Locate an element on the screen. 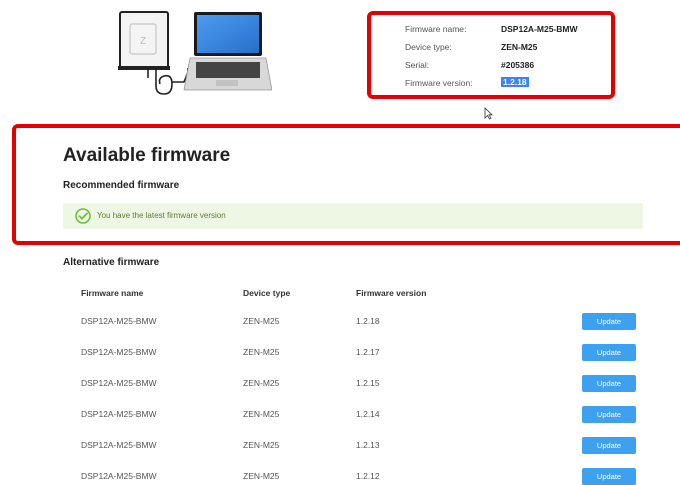  alternative-heading: Alternative firmware is located at coordinates (111, 262).